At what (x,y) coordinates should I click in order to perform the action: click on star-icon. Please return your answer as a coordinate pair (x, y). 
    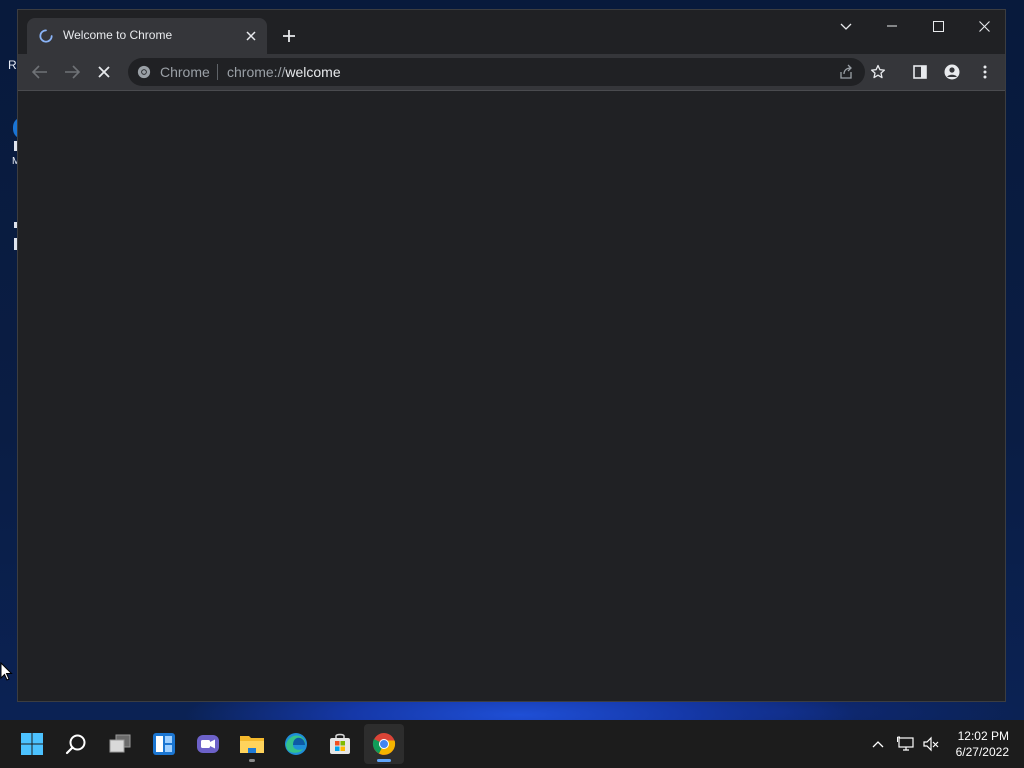
    Looking at the image, I should click on (878, 71).